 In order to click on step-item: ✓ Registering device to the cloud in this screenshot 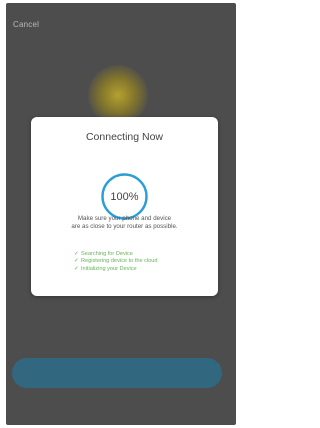, I will do `click(116, 261)`.